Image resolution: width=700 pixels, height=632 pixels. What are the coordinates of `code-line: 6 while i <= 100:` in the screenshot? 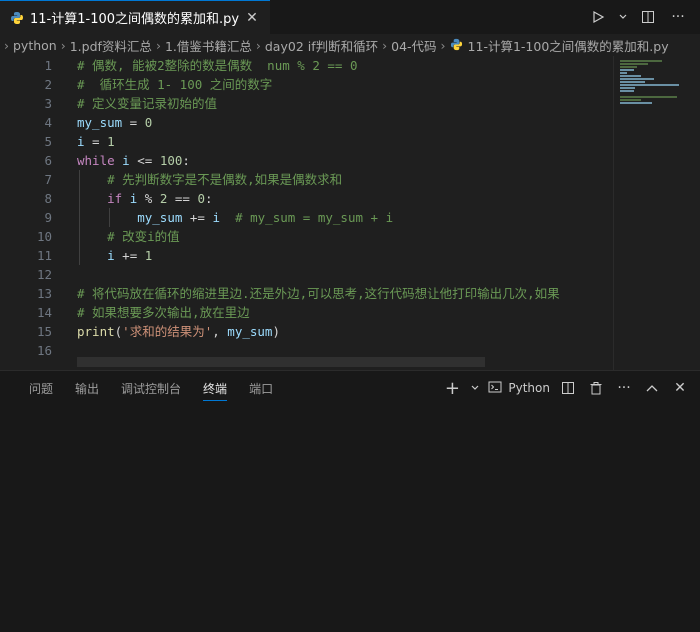 It's located at (350, 160).